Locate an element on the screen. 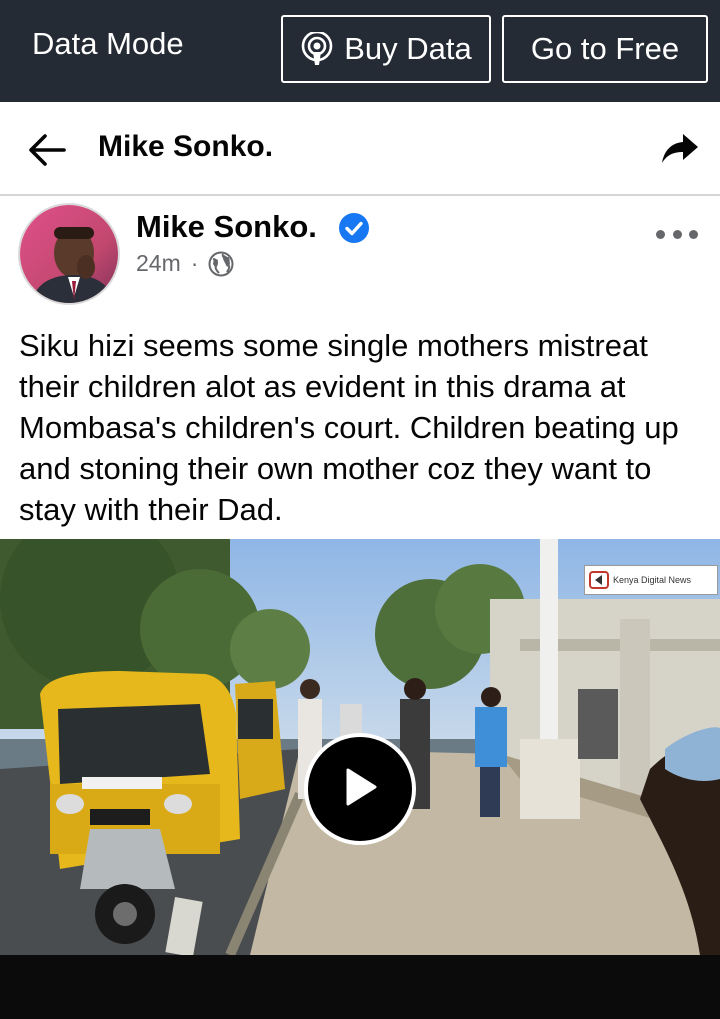 This screenshot has height=1019, width=720. avatar is located at coordinates (69, 254).